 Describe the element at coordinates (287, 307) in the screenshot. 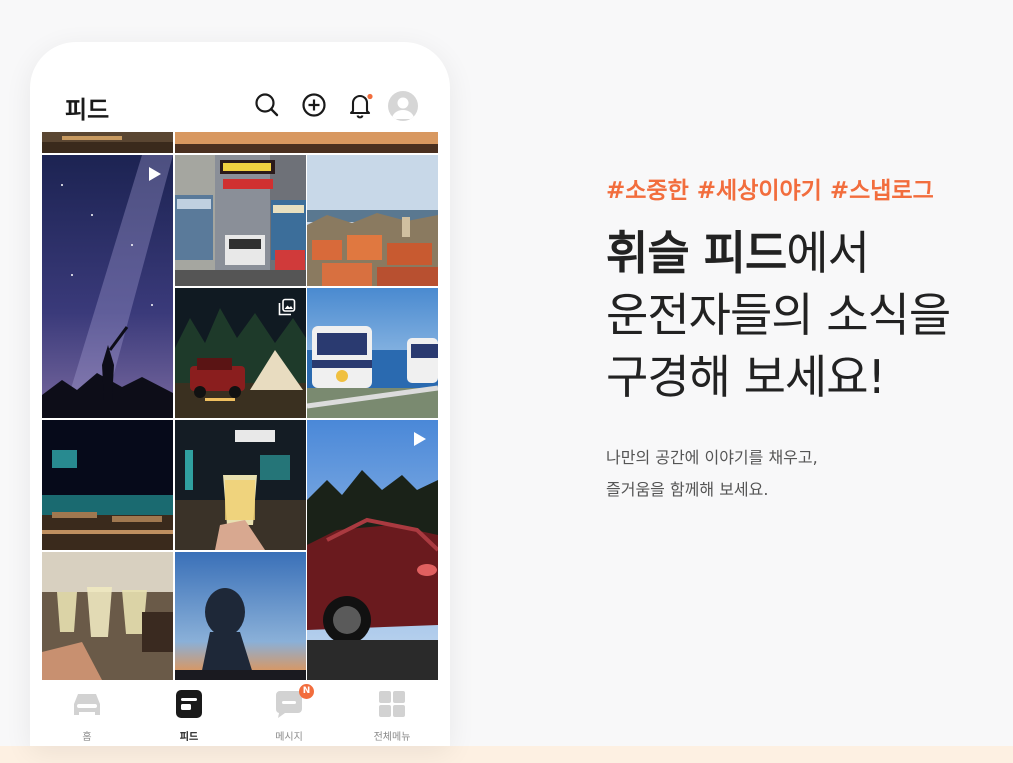

I see `gallery-icon` at that location.